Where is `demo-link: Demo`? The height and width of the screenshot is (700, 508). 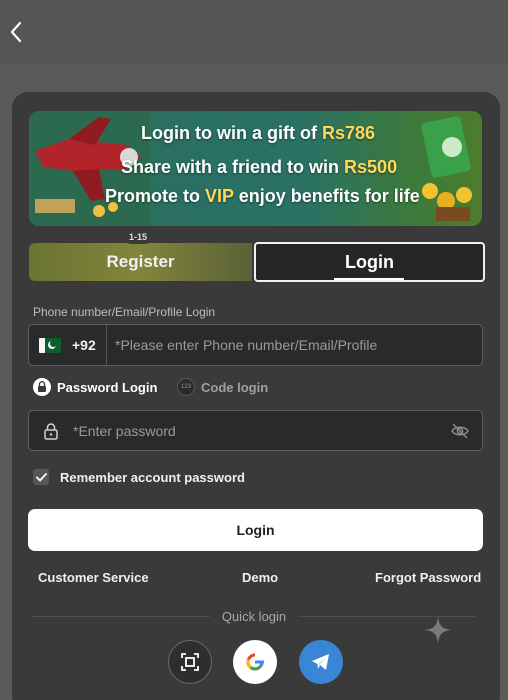 demo-link: Demo is located at coordinates (260, 577).